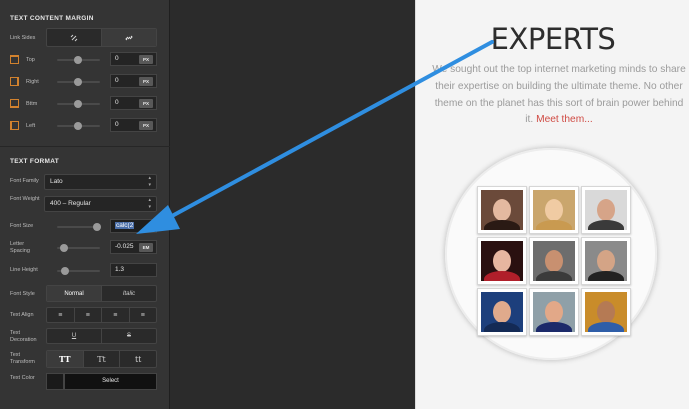  Describe the element at coordinates (22, 315) in the screenshot. I see `text-align-label: Text Align` at that location.